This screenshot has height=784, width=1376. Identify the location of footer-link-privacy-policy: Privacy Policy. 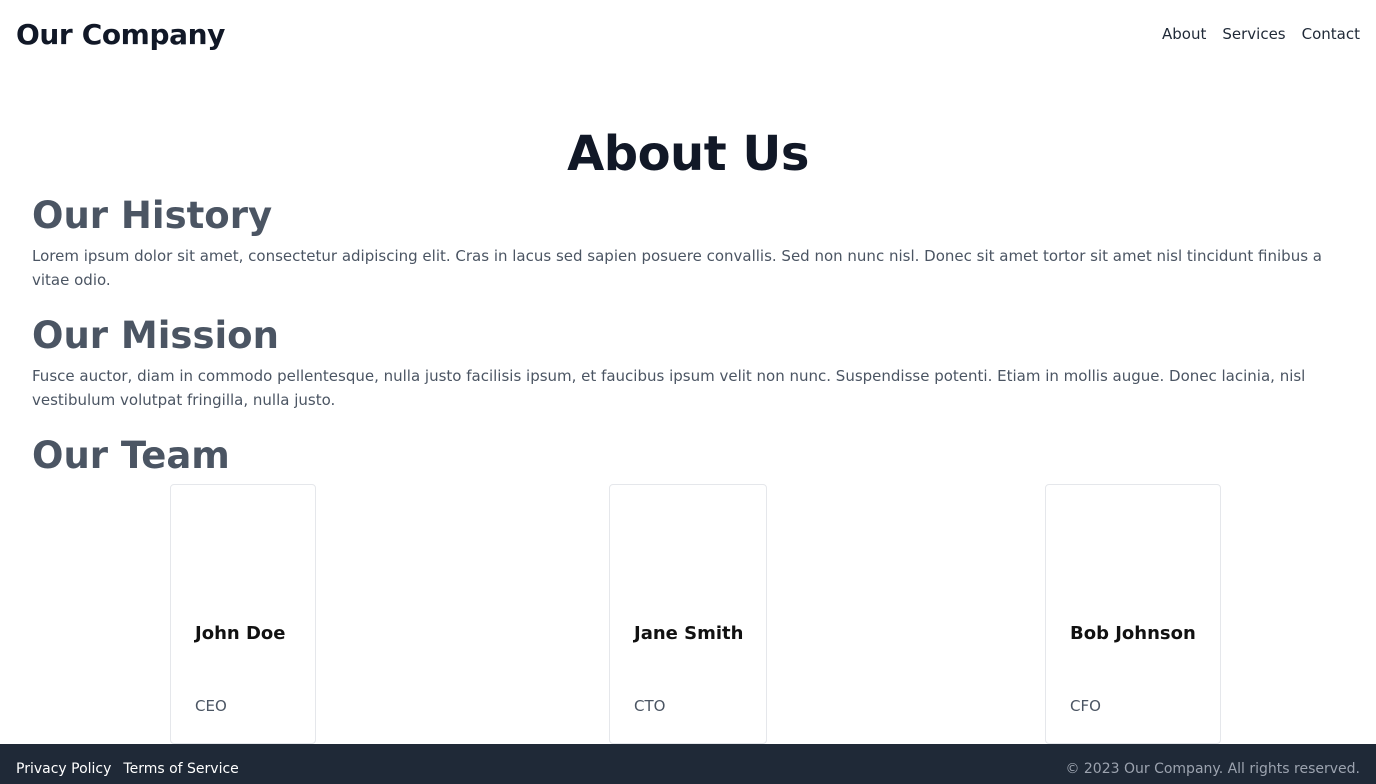
(63, 769).